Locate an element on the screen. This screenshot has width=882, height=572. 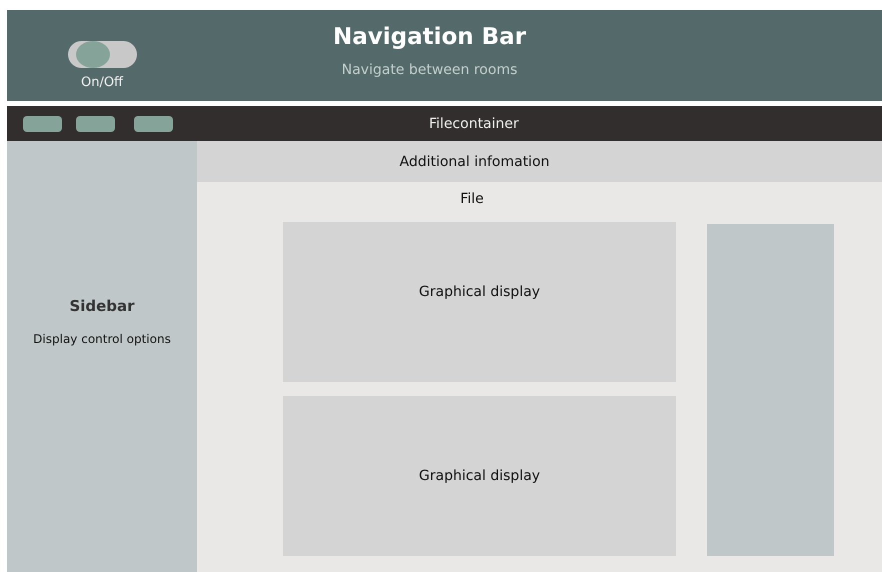
file-container-title: Filecontainer is located at coordinates (474, 124).